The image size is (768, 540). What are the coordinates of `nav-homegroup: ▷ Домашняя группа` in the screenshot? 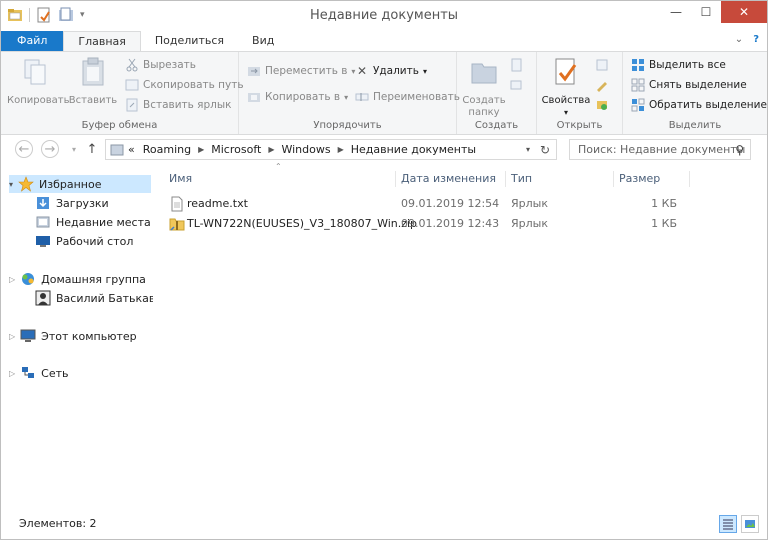 It's located at (77, 279).